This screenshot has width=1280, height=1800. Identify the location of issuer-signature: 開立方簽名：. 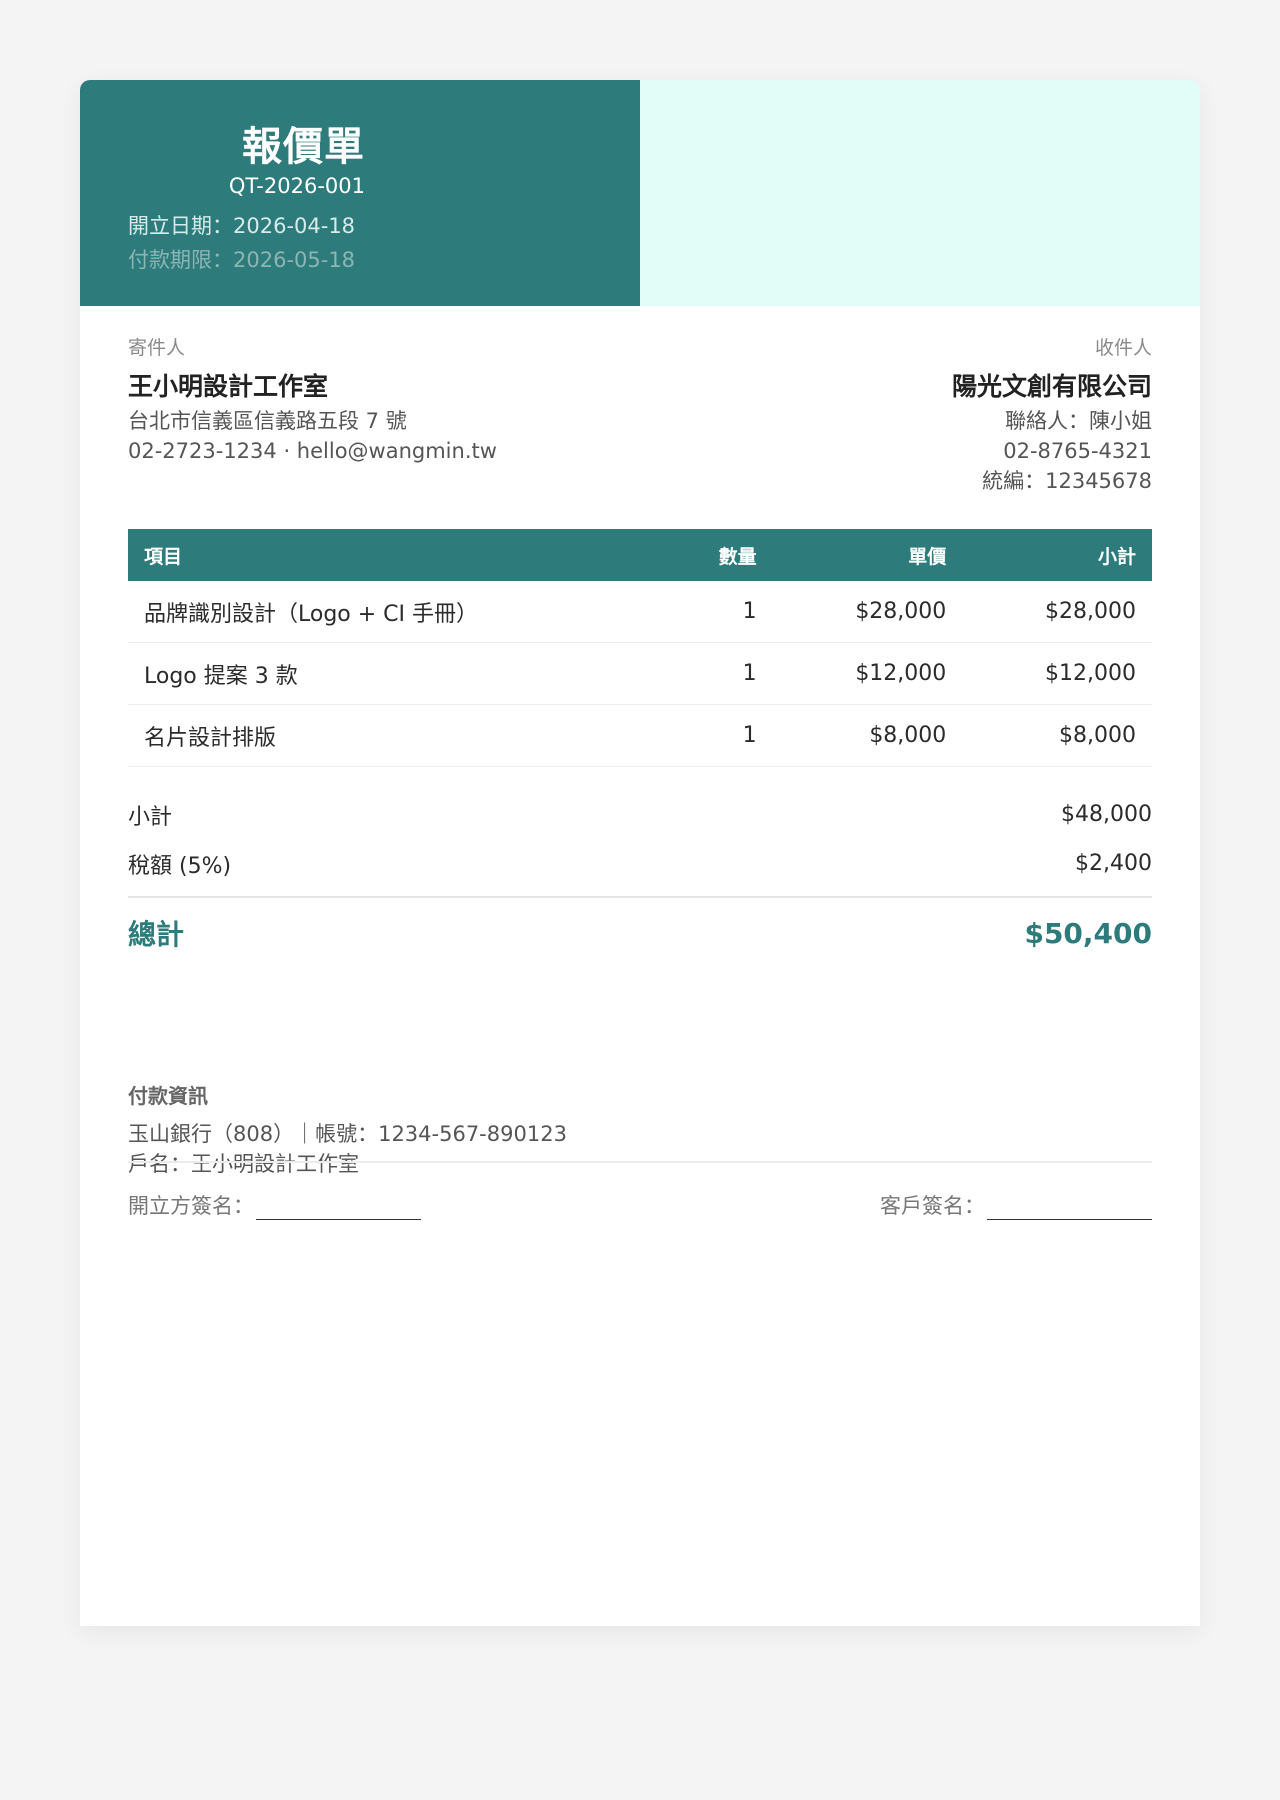
(274, 1205).